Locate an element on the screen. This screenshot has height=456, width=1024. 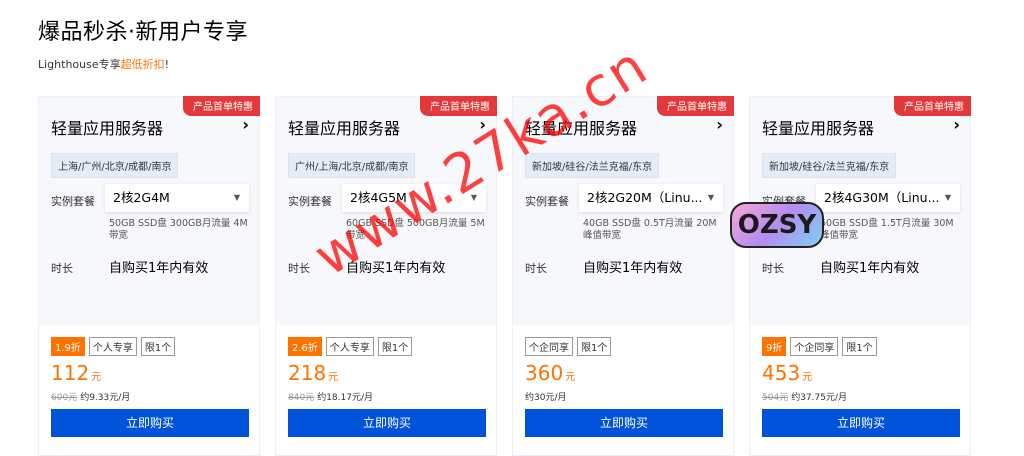
spec-description: 60GB SSD盘 1.5T月流量 30M 峰值带宽 is located at coordinates (887, 229).